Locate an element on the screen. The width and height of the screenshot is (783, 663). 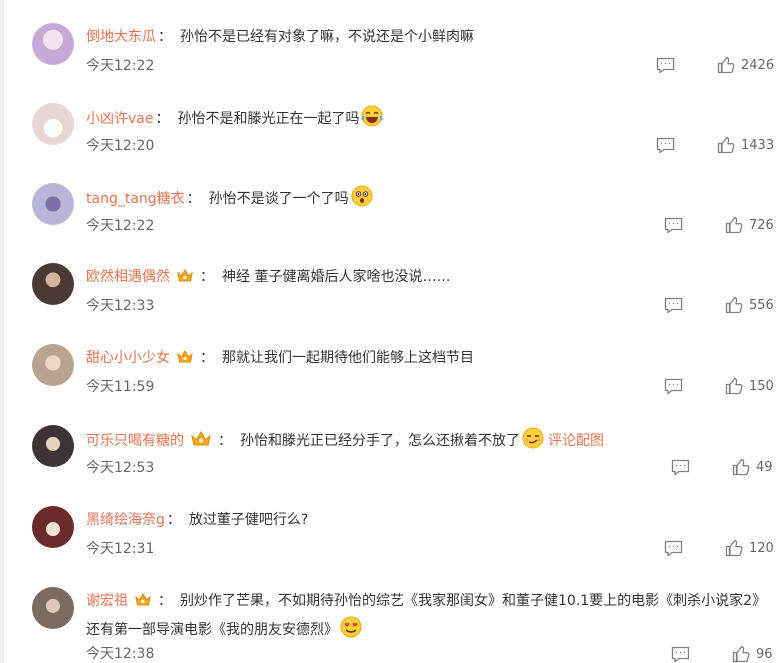
comment-item: tang_tang糖衣： 孙怡不是谈了一个了吗 今天12:22 726 is located at coordinates (391, 218).